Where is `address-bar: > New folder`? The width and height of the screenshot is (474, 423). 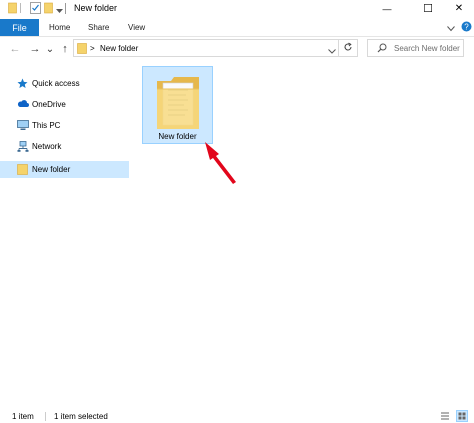 address-bar: > New folder is located at coordinates (206, 48).